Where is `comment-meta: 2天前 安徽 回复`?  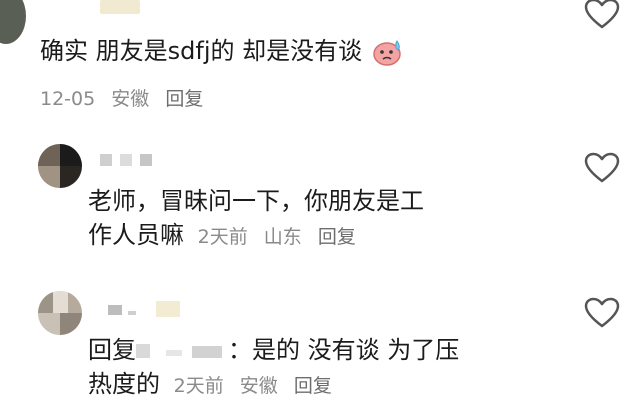 comment-meta: 2天前 安徽 回复 is located at coordinates (258, 386).